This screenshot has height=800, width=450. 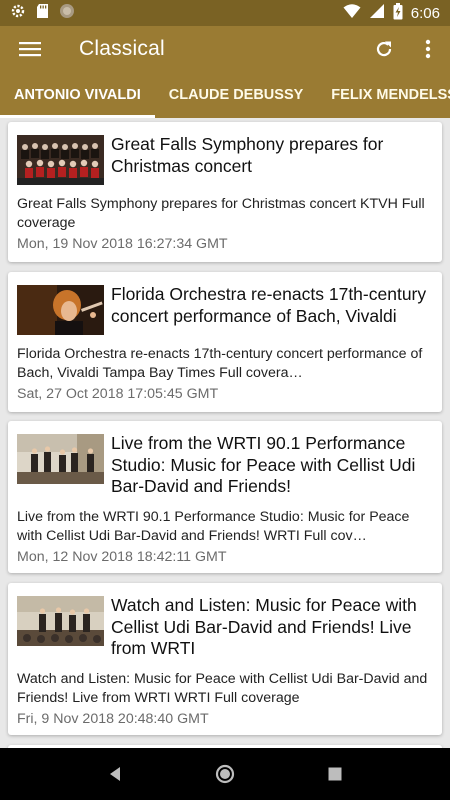 I want to click on home-icon, so click(x=225, y=774).